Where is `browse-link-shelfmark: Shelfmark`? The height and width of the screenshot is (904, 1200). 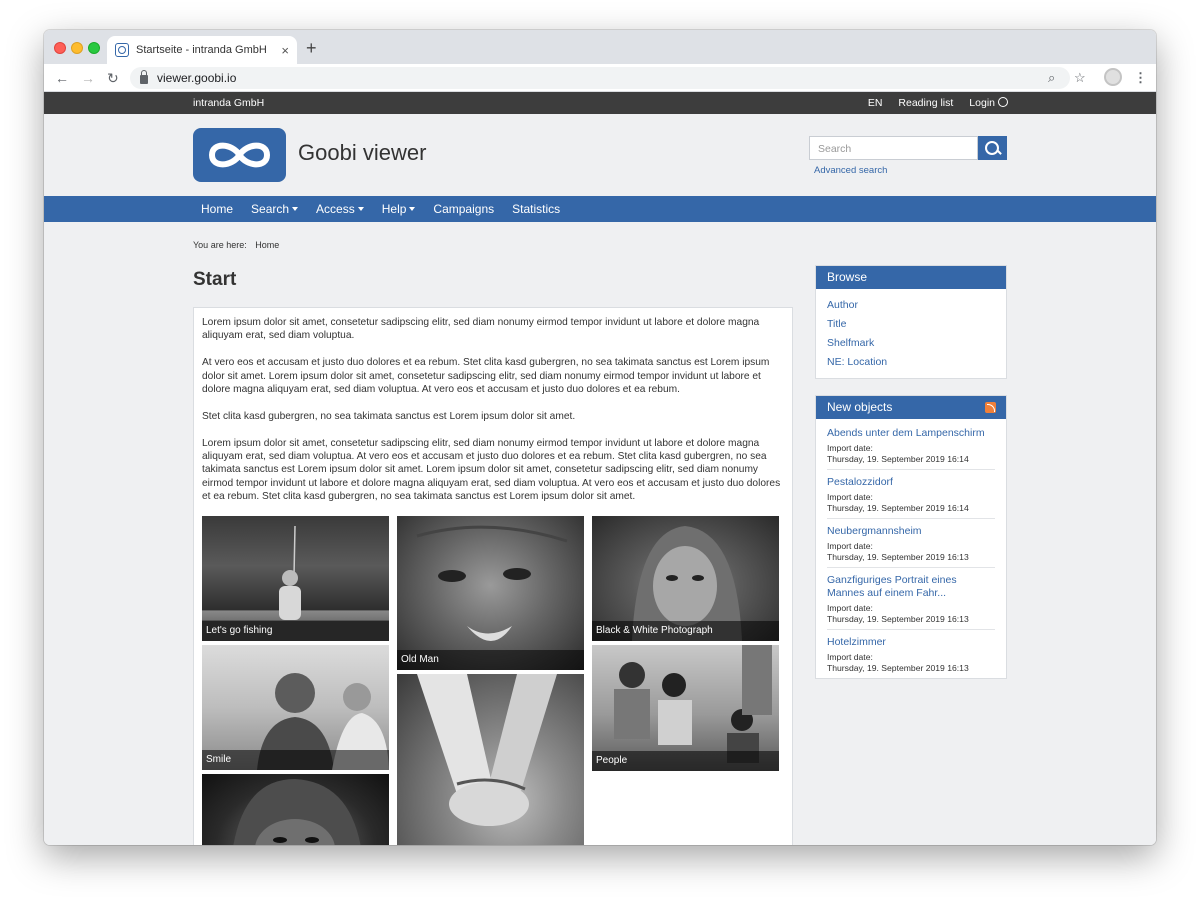
browse-link-shelfmark: Shelfmark is located at coordinates (911, 343).